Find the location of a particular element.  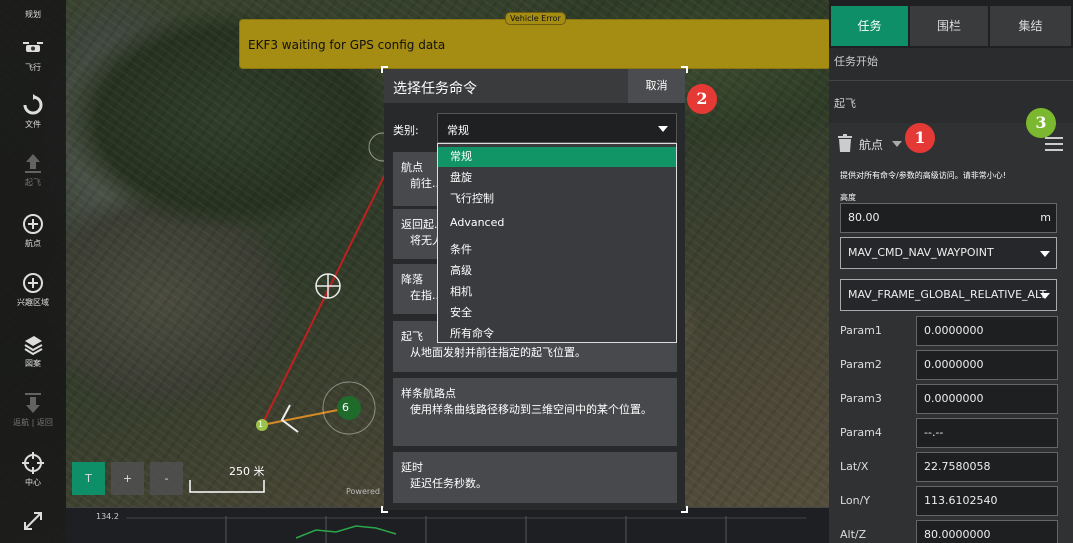

dropdown-option: 相机 is located at coordinates (557, 292).